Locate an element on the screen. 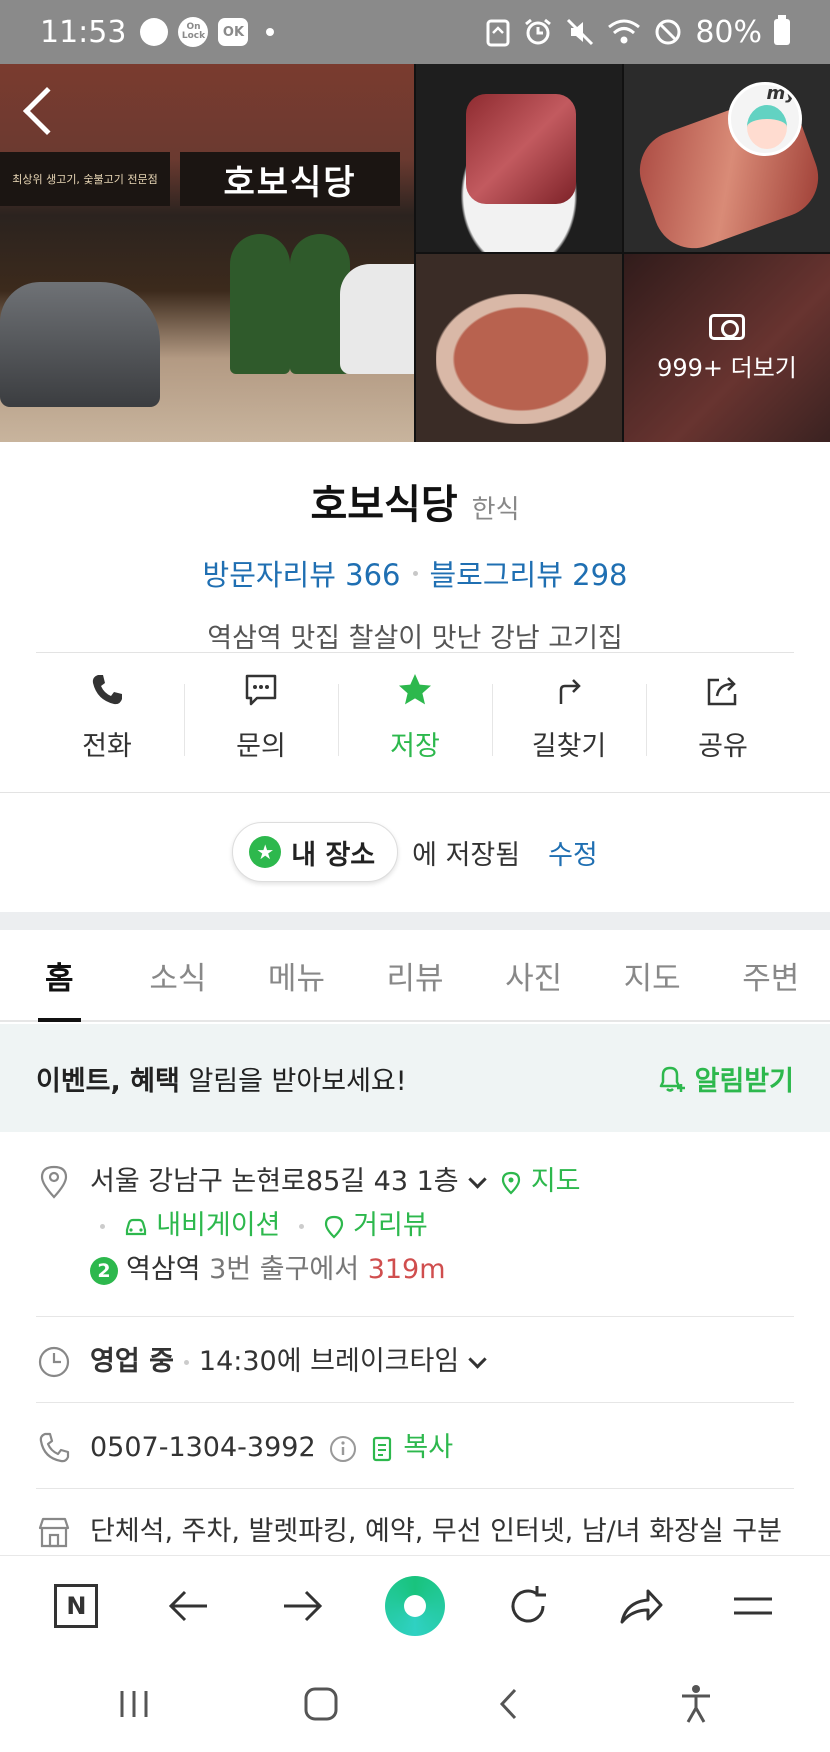 The height and width of the screenshot is (1752, 830). green-dot-icon is located at coordinates (414, 1605).